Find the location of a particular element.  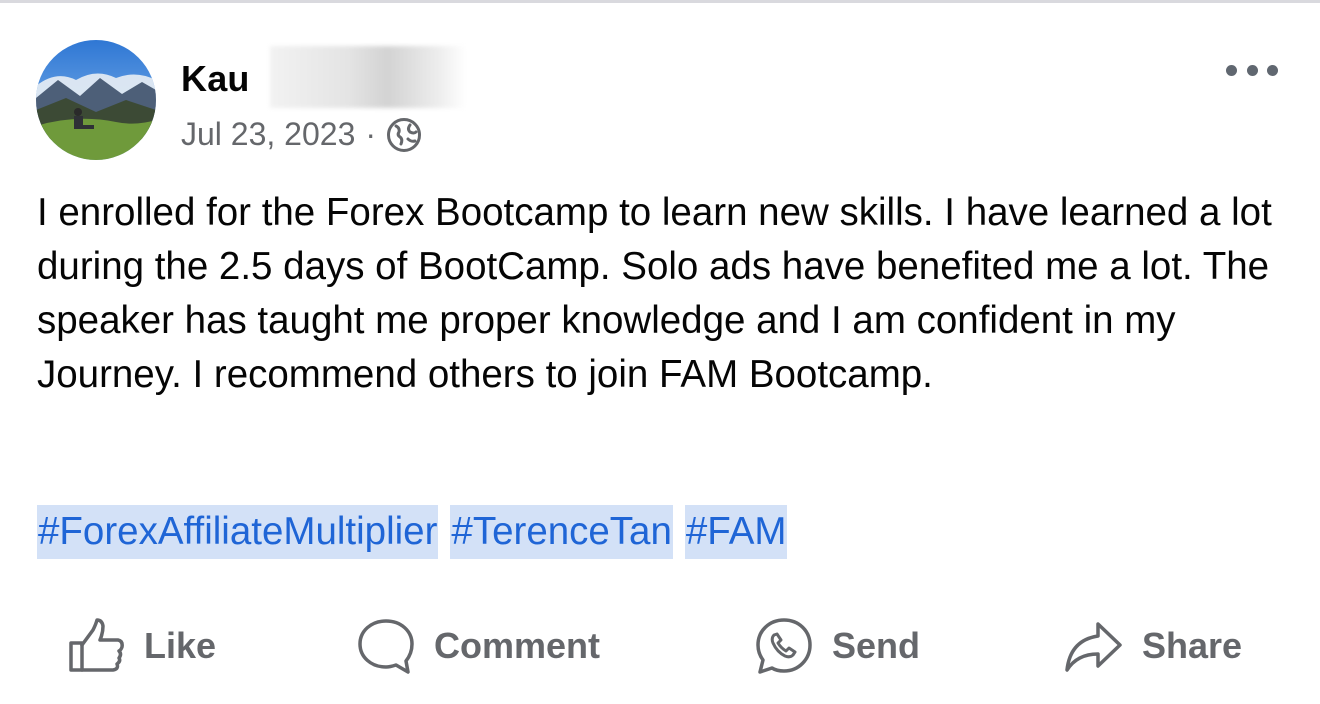

post-meta: Jul 23, 2023 · is located at coordinates (301, 134).